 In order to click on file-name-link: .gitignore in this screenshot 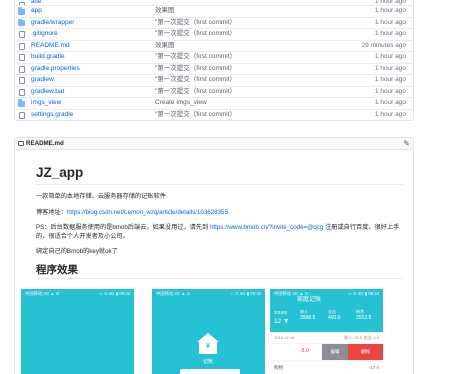, I will do `click(44, 34)`.